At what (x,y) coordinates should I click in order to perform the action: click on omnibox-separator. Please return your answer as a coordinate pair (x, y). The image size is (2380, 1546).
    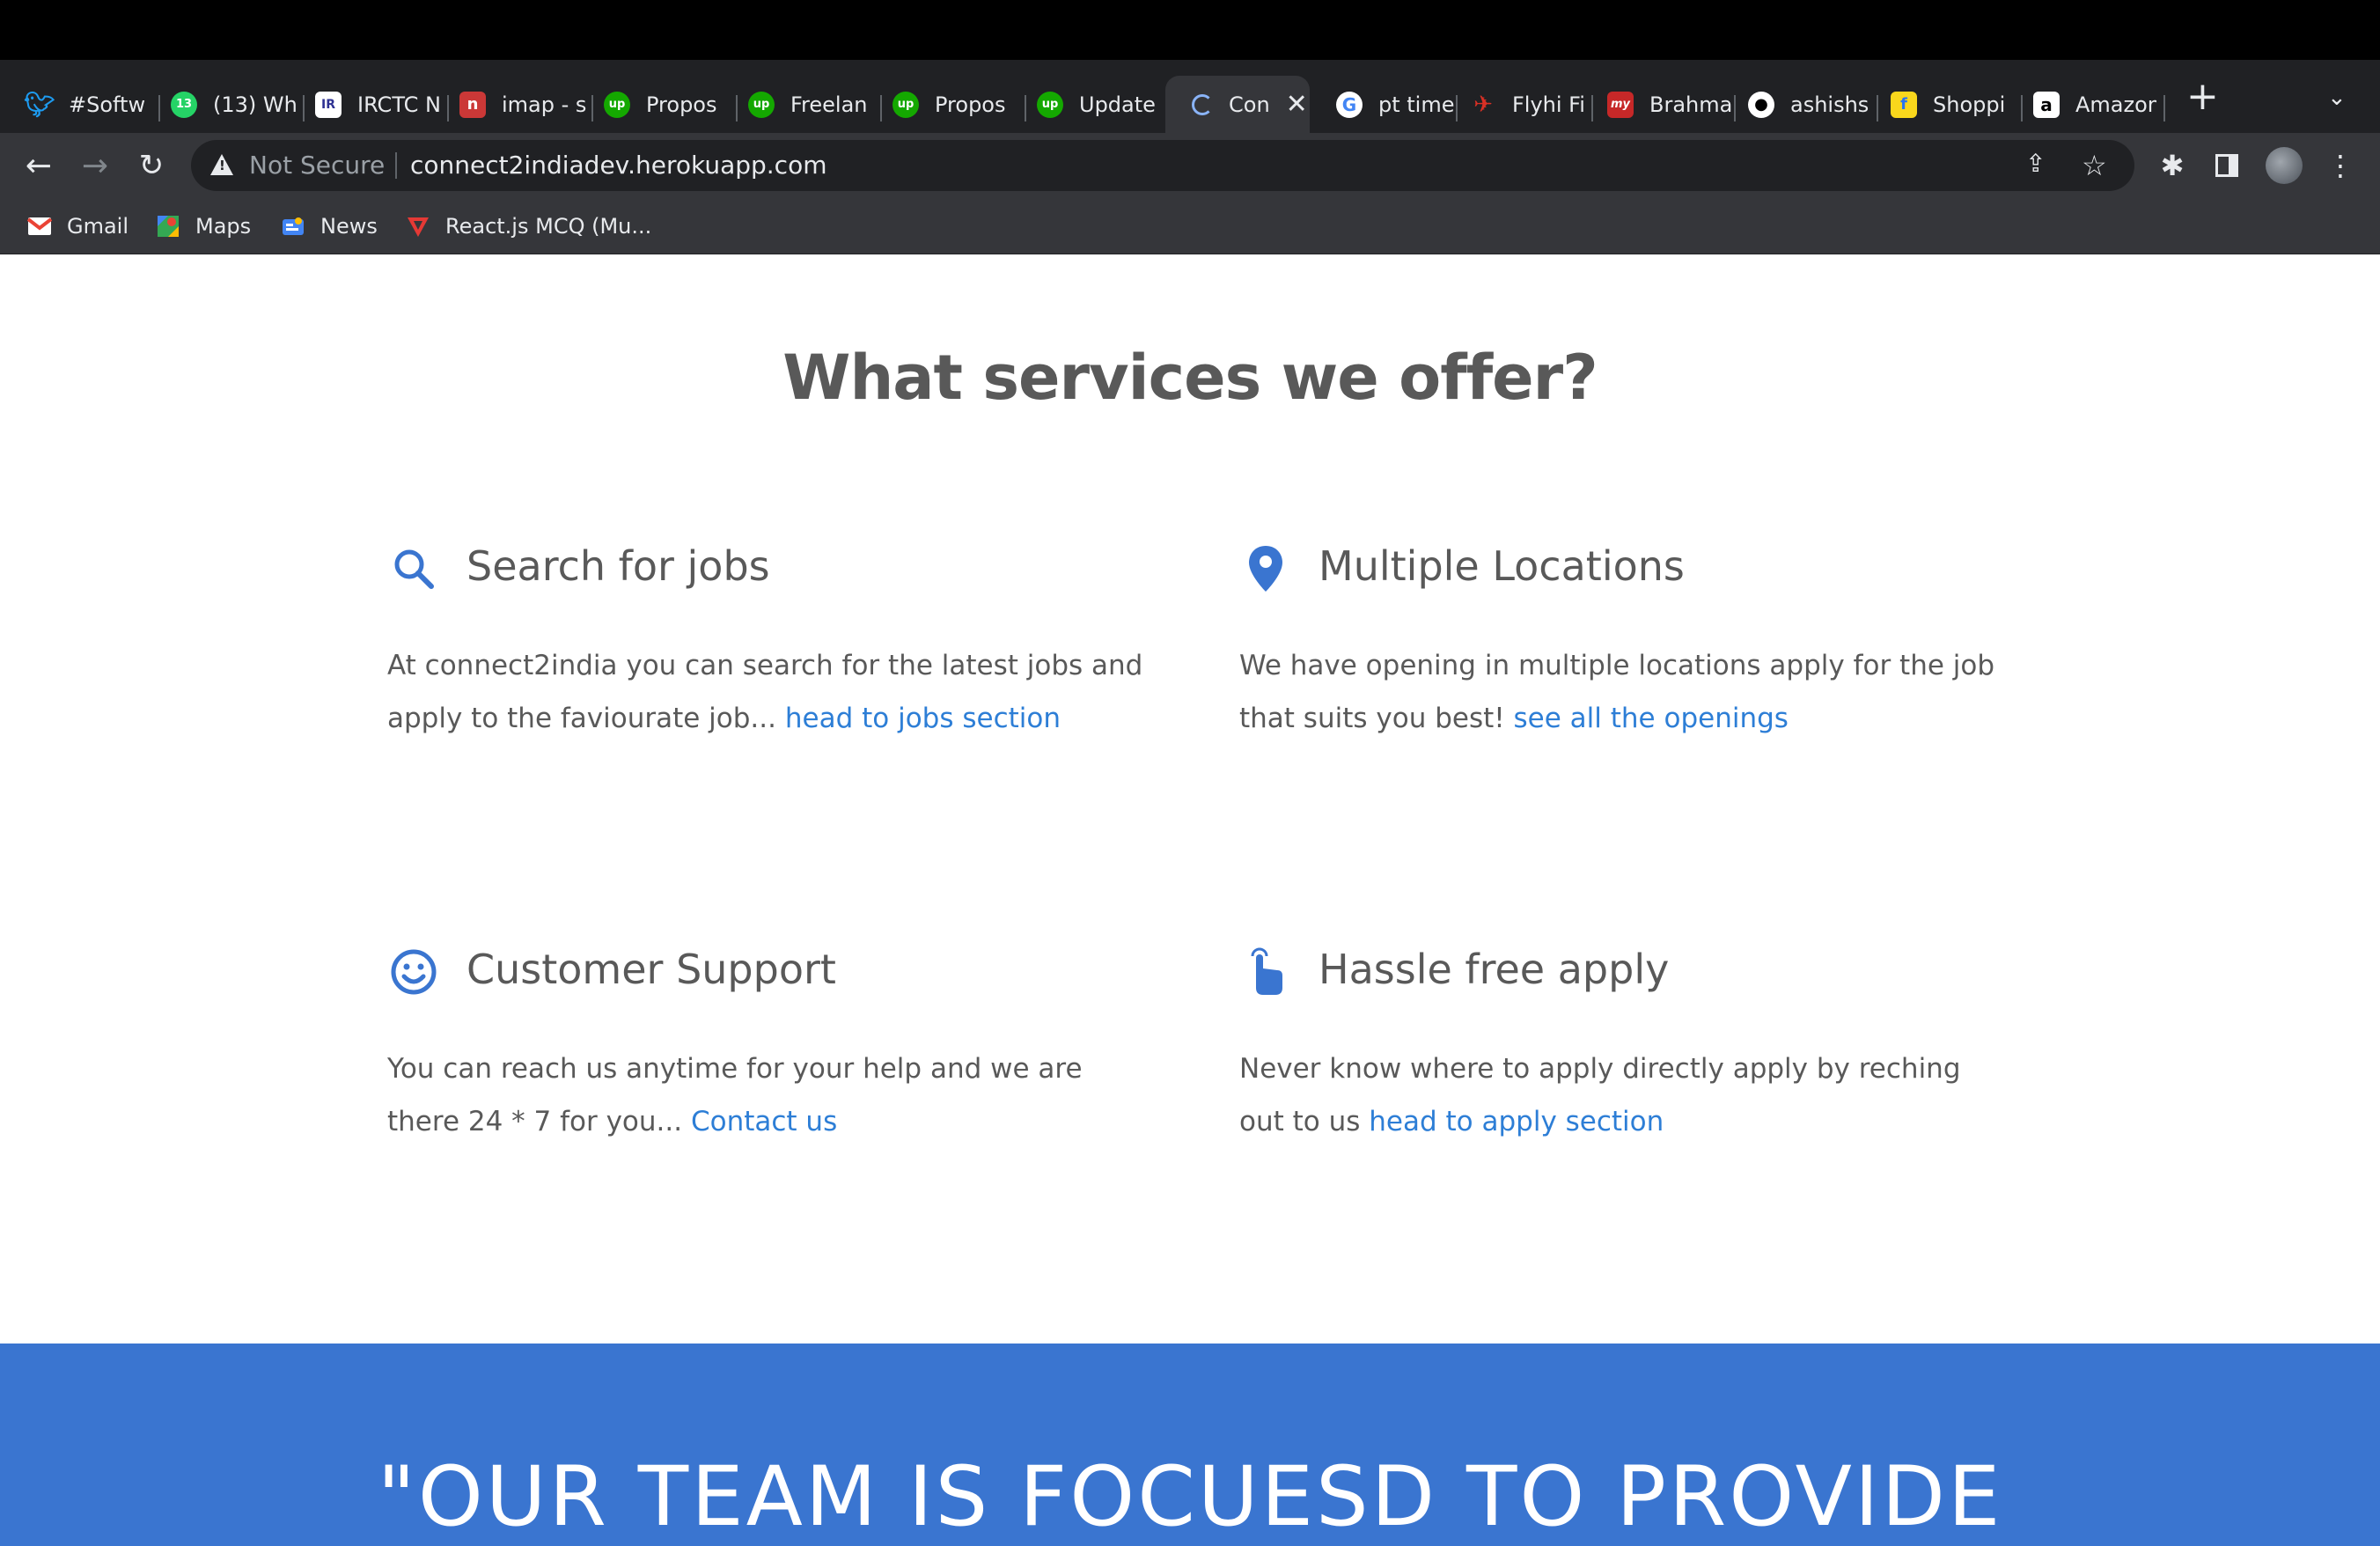
    Looking at the image, I should click on (396, 165).